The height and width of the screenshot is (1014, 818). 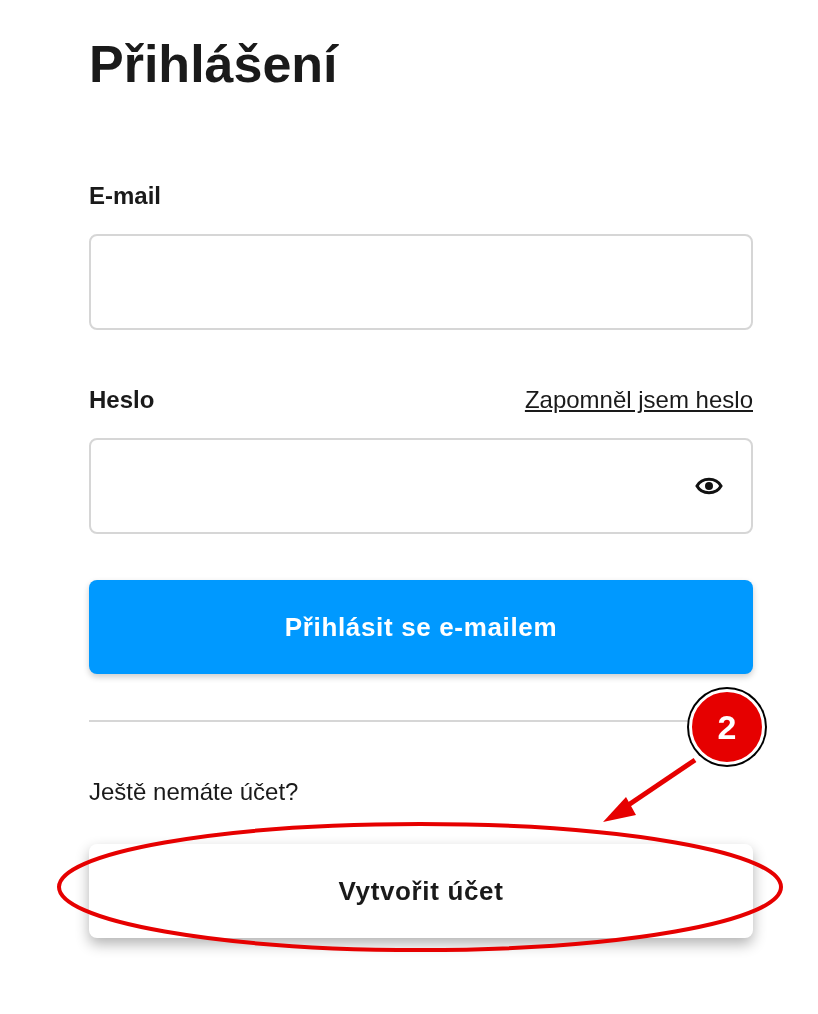 What do you see at coordinates (727, 727) in the screenshot?
I see `step-badge: 2` at bounding box center [727, 727].